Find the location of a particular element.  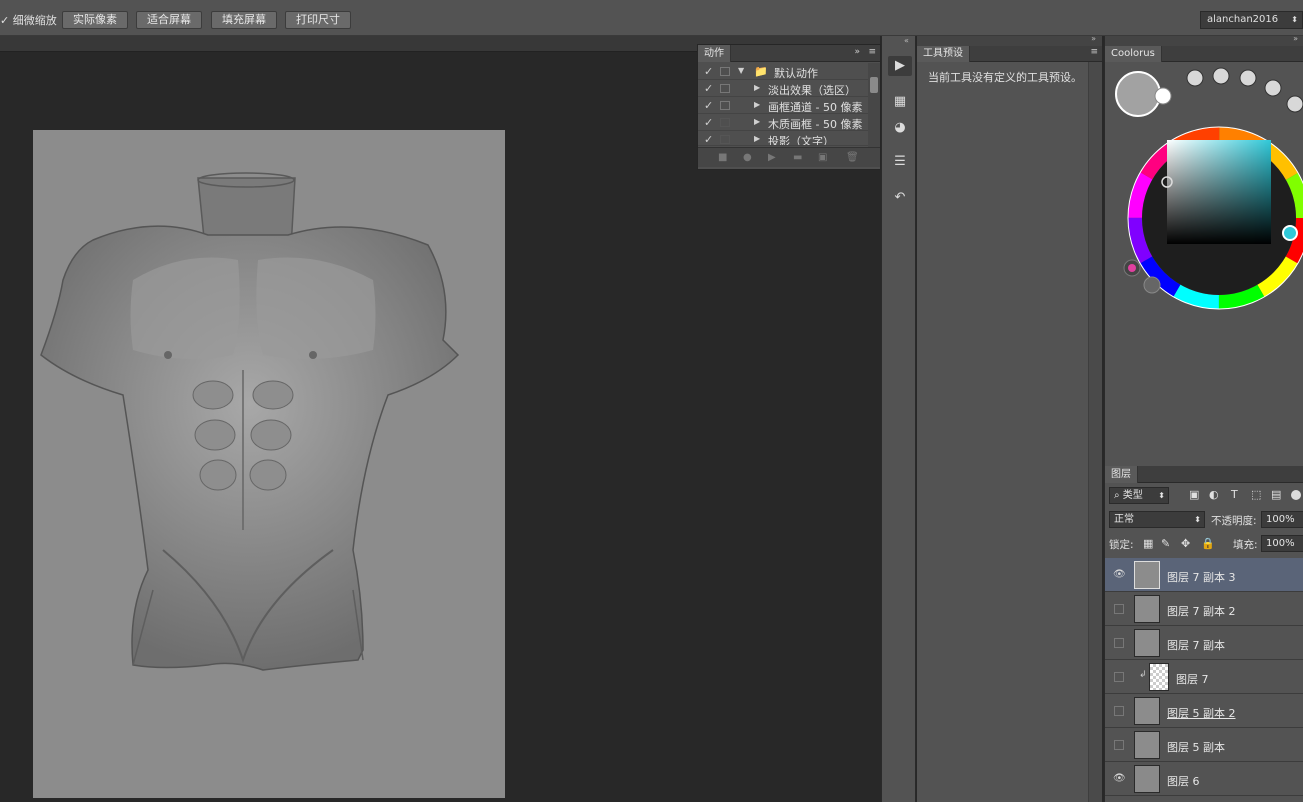

layer-row: 图层 5 副本 2 is located at coordinates (1204, 711).